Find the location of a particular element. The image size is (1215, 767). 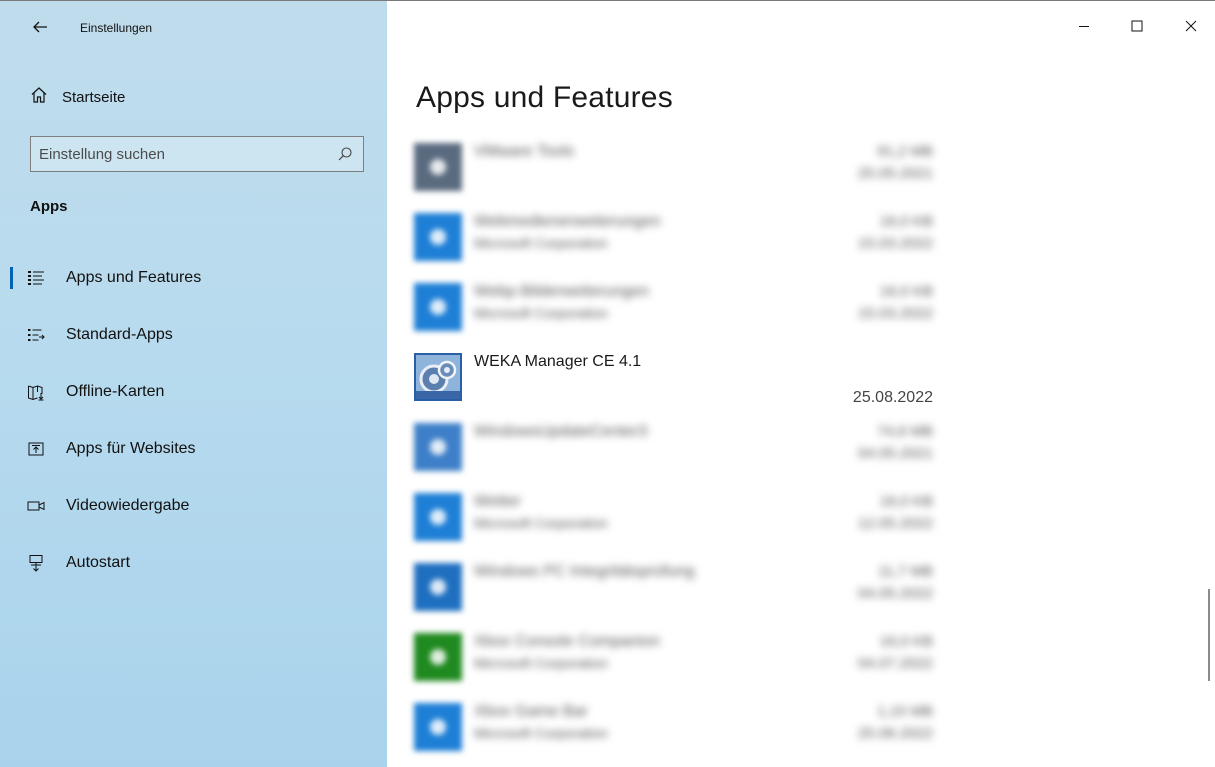

app-list-item: WEKA Manager CE 4.1 25.08.2022 is located at coordinates (679, 378).